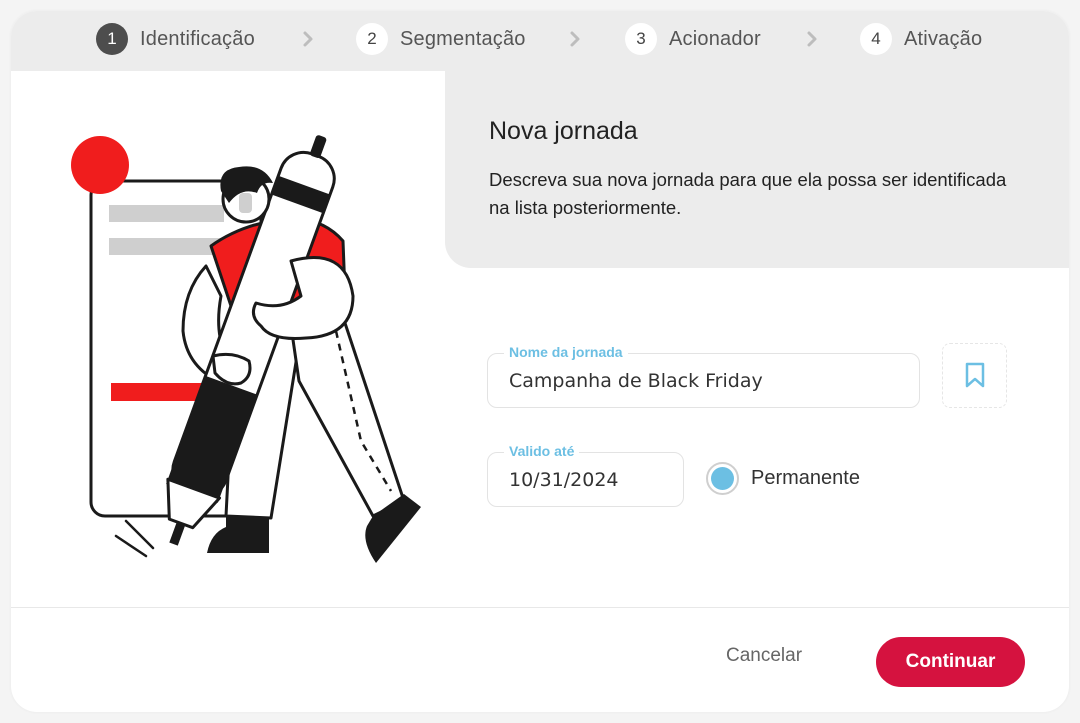 The height and width of the screenshot is (723, 1080). Describe the element at coordinates (764, 656) in the screenshot. I see `cancel-button: Cancelar` at that location.